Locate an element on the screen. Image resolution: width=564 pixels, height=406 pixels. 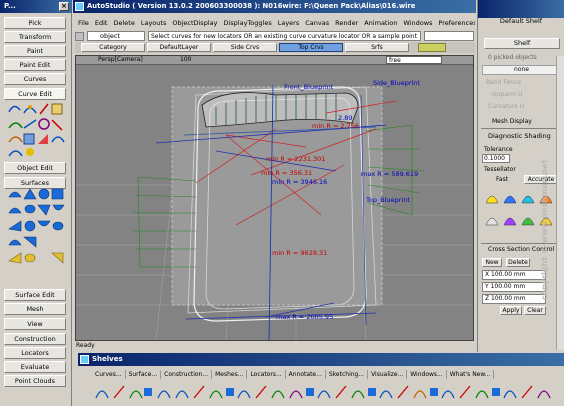
palette-mesh: Mesh is located at coordinates (35, 309).